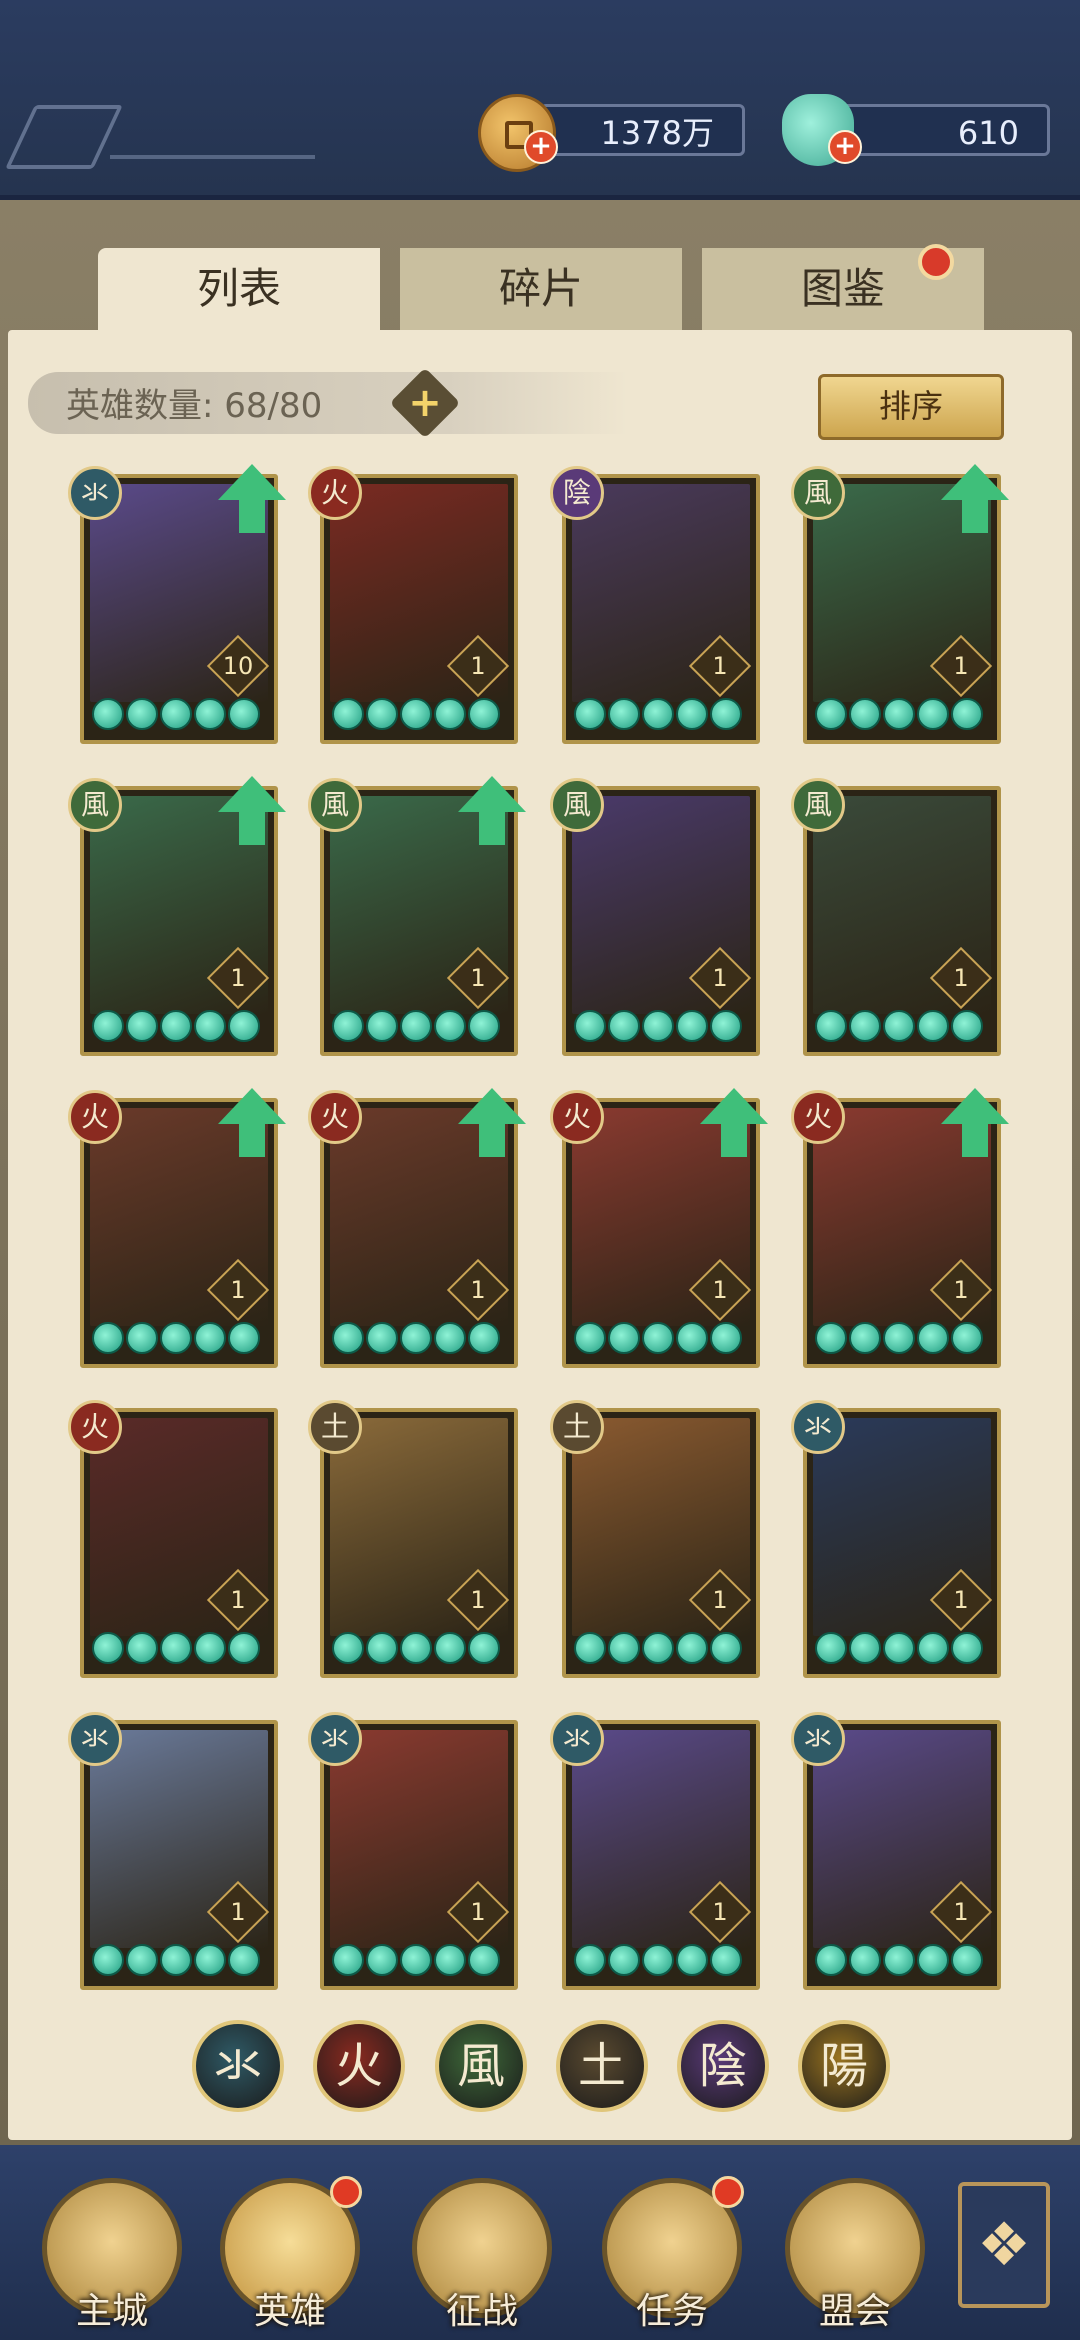 The image size is (1080, 2340). I want to click on plus-icon: +, so click(425, 403).